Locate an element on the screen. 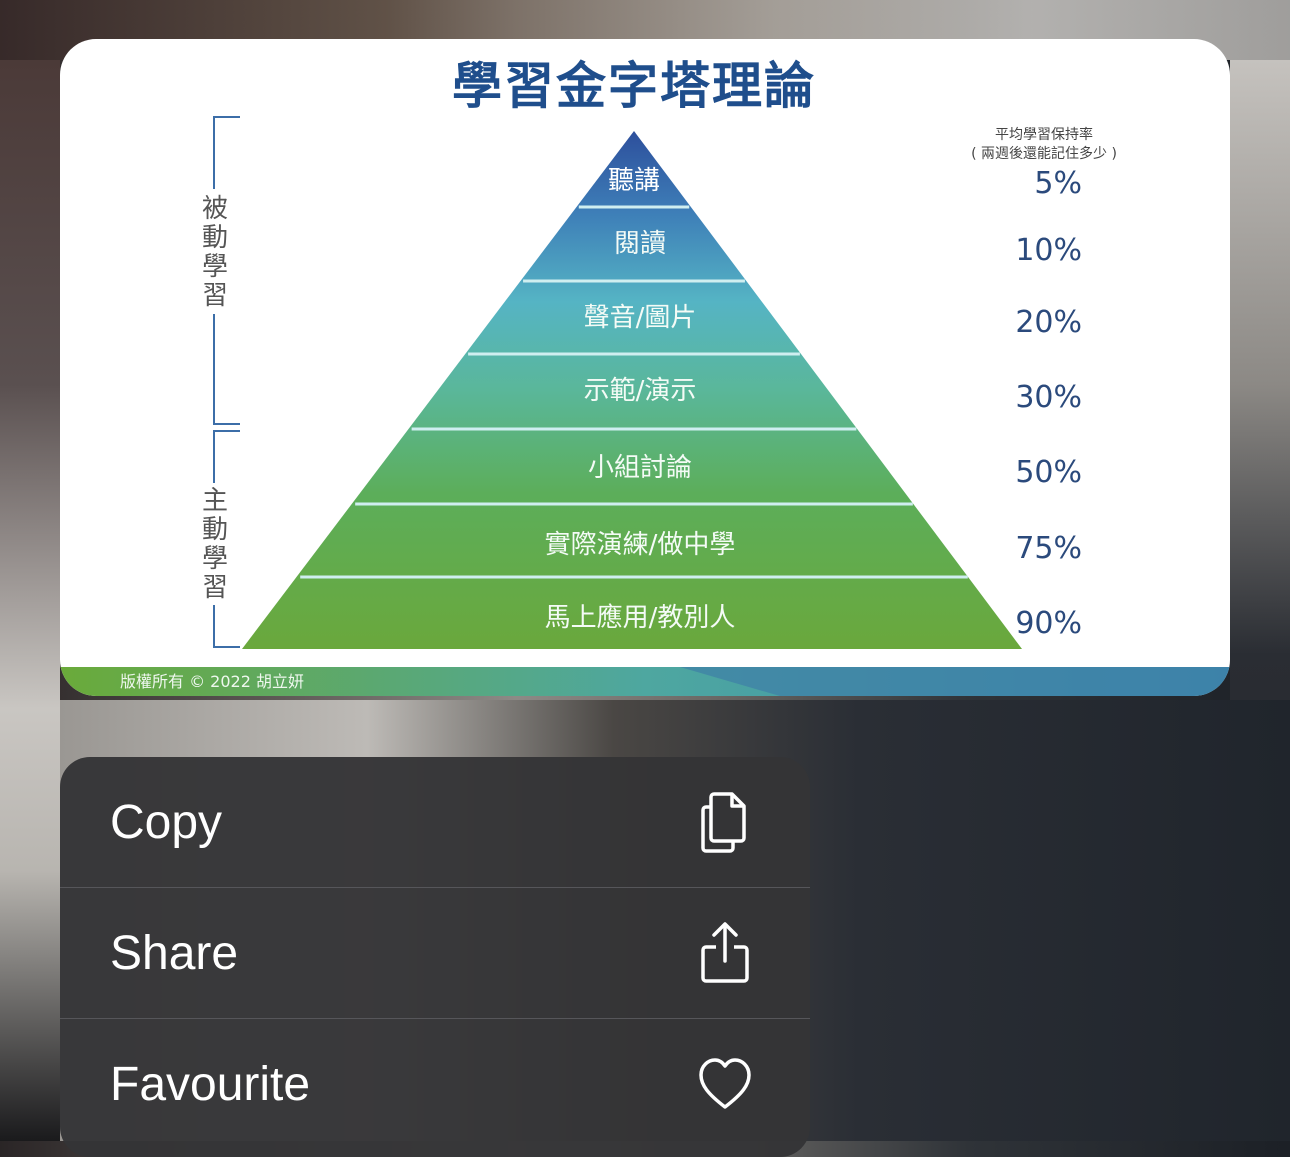 Image resolution: width=1290 pixels, height=1157 pixels. pyramid-level-label: 閱讀 is located at coordinates (640, 244).